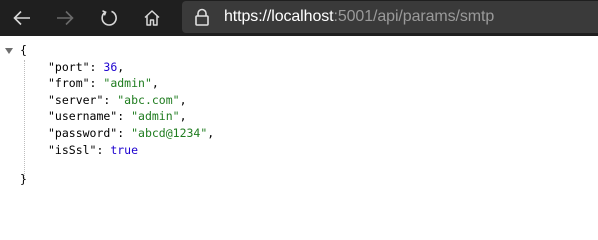 Image resolution: width=598 pixels, height=240 pixels. I want to click on forward-button, so click(65, 18).